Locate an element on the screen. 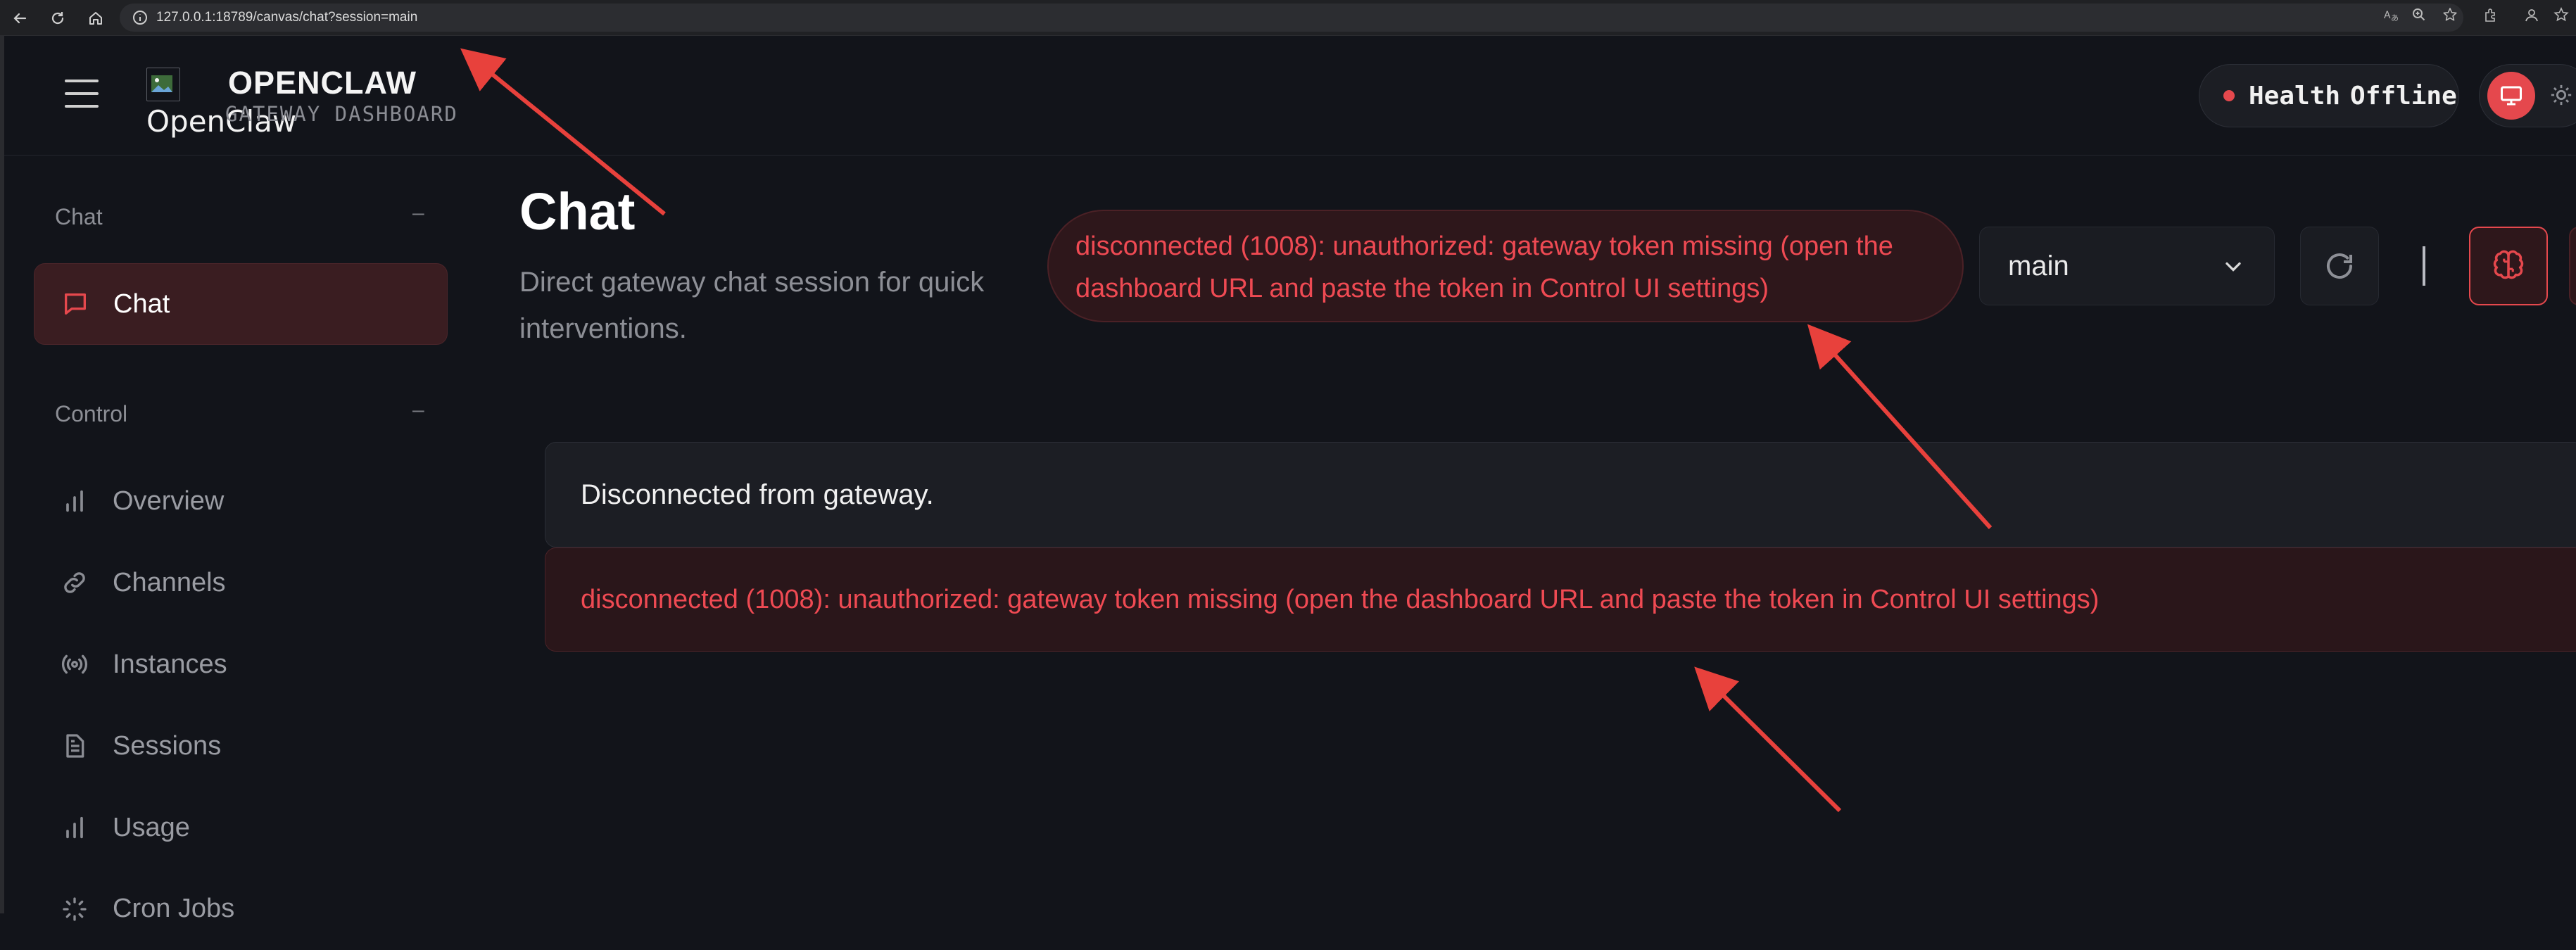 The width and height of the screenshot is (2576, 950). sidebar-item-label: Usage is located at coordinates (151, 827).